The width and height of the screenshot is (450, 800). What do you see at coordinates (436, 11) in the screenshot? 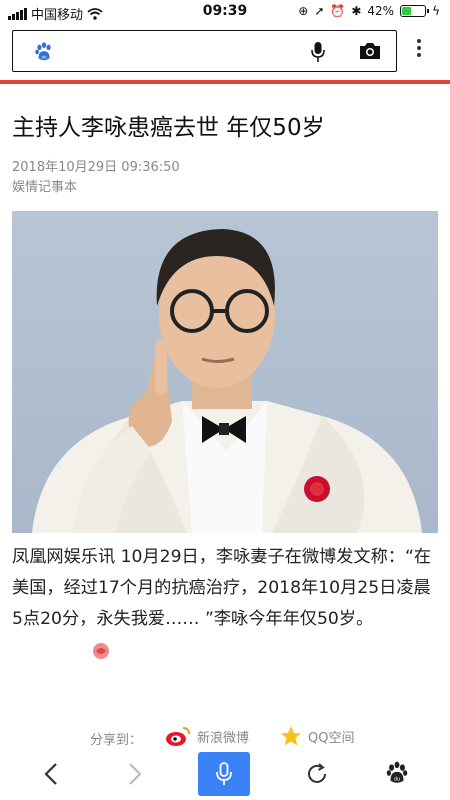
I see `charging-icon: ϟ` at bounding box center [436, 11].